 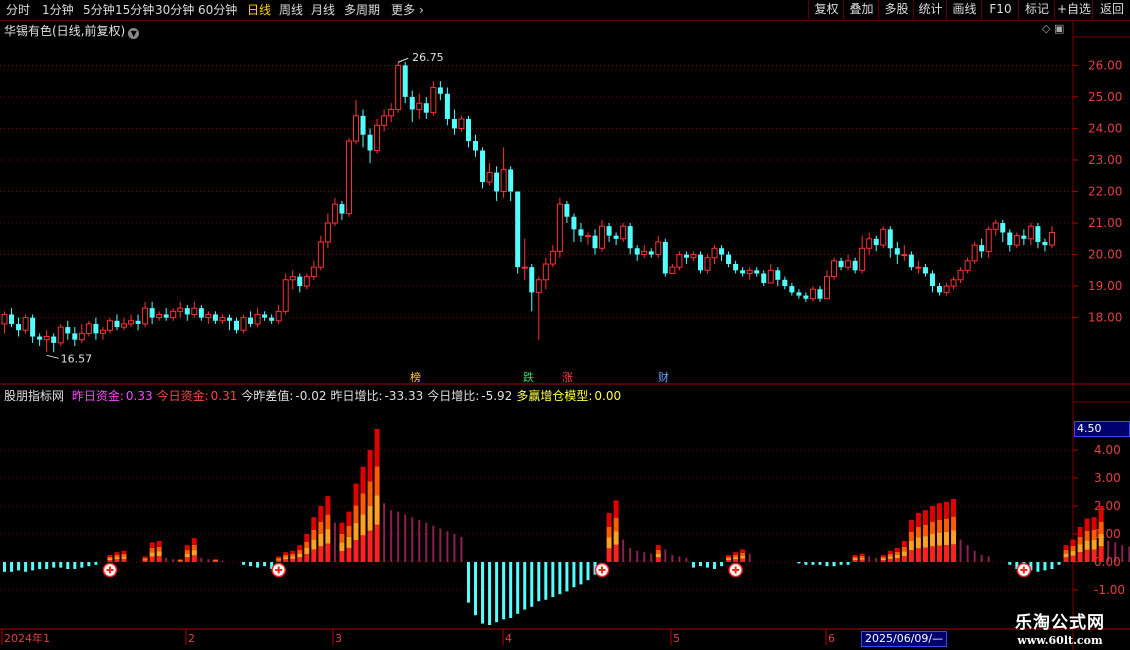 What do you see at coordinates (1046, 28) in the screenshot?
I see `diamond-icon: ◇` at bounding box center [1046, 28].